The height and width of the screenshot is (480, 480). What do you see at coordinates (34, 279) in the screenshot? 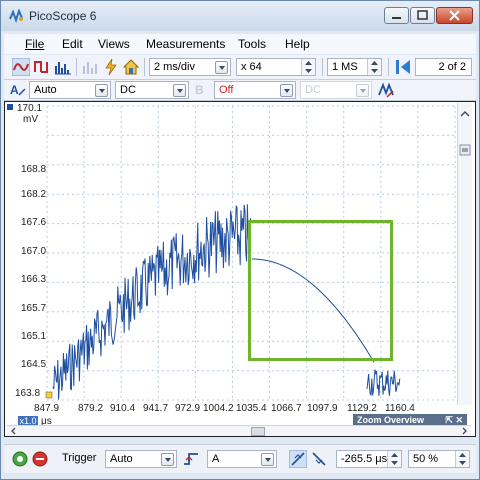
I see `y-tick-label: 166.3` at bounding box center [34, 279].